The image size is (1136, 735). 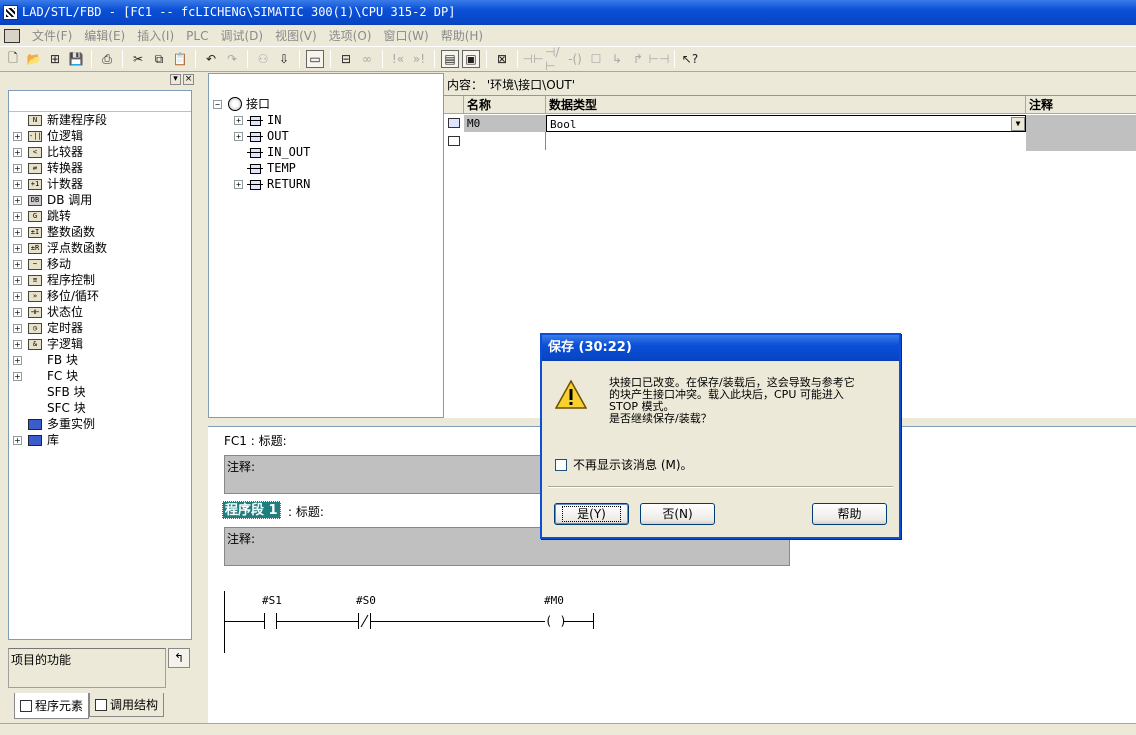 What do you see at coordinates (179, 658) in the screenshot?
I see `function-filter-button: ↰` at bounding box center [179, 658].